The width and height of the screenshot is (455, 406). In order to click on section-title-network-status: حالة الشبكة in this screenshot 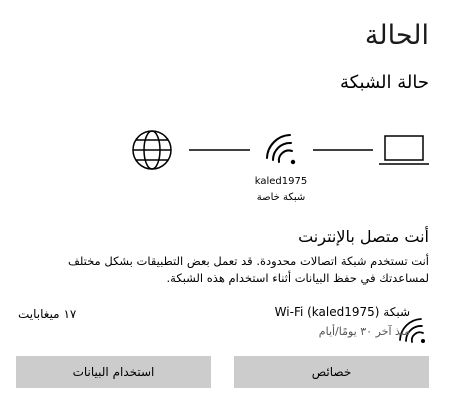, I will do `click(384, 82)`.